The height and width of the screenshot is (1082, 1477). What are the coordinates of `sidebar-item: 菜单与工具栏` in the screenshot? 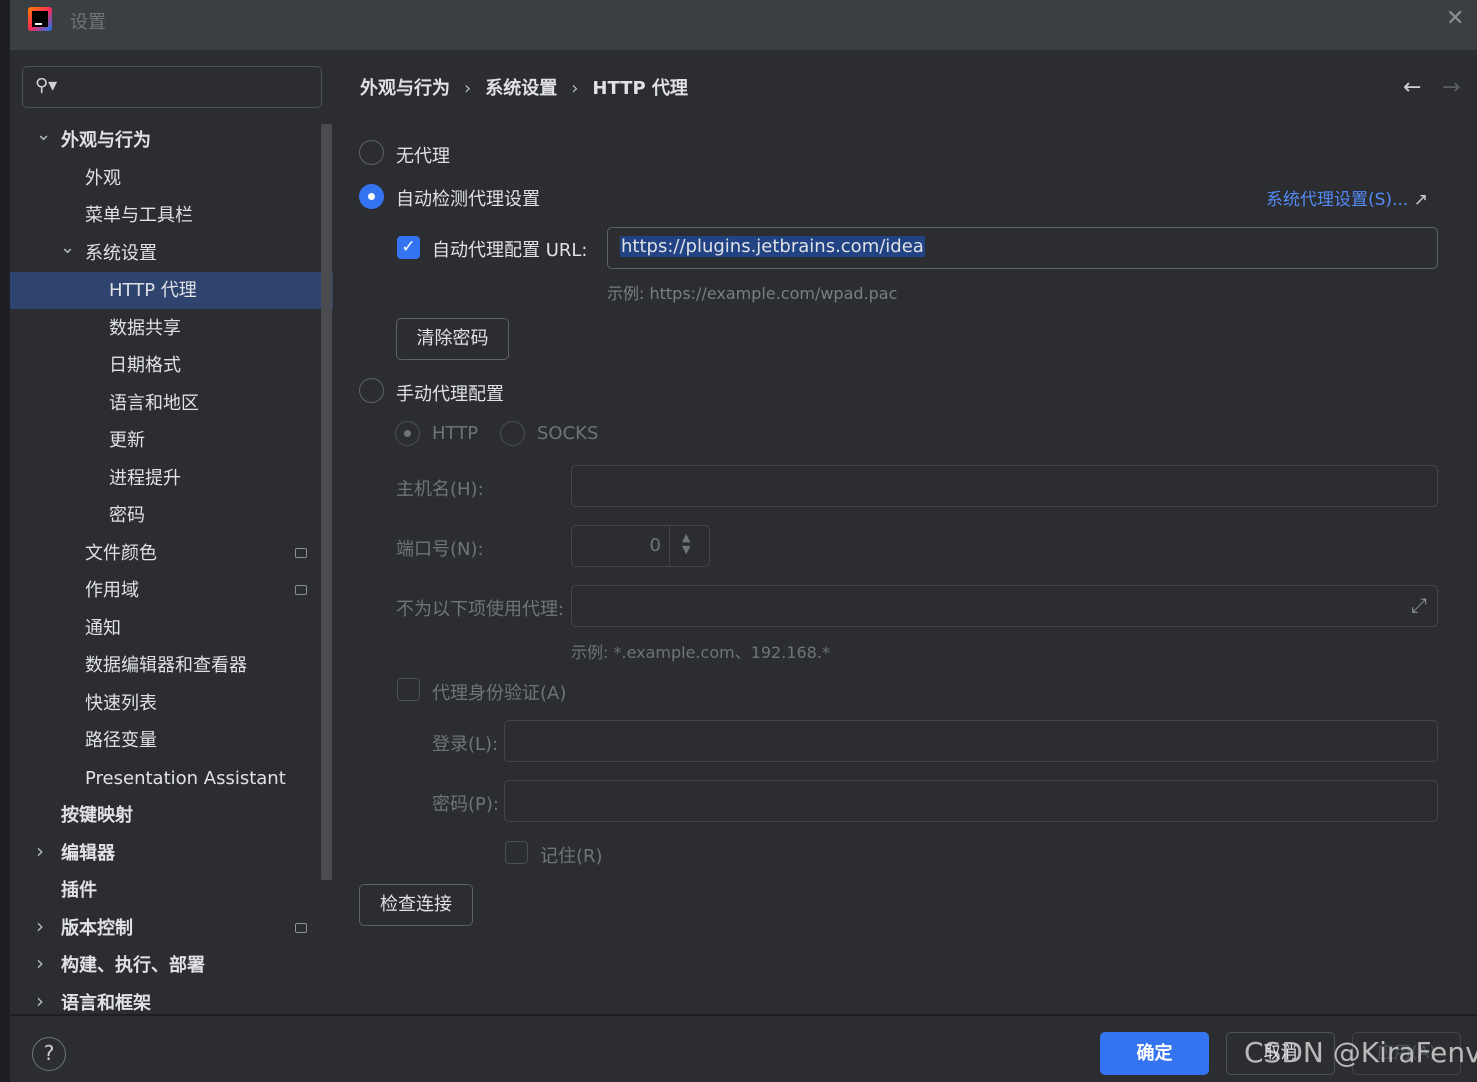 It's located at (139, 215).